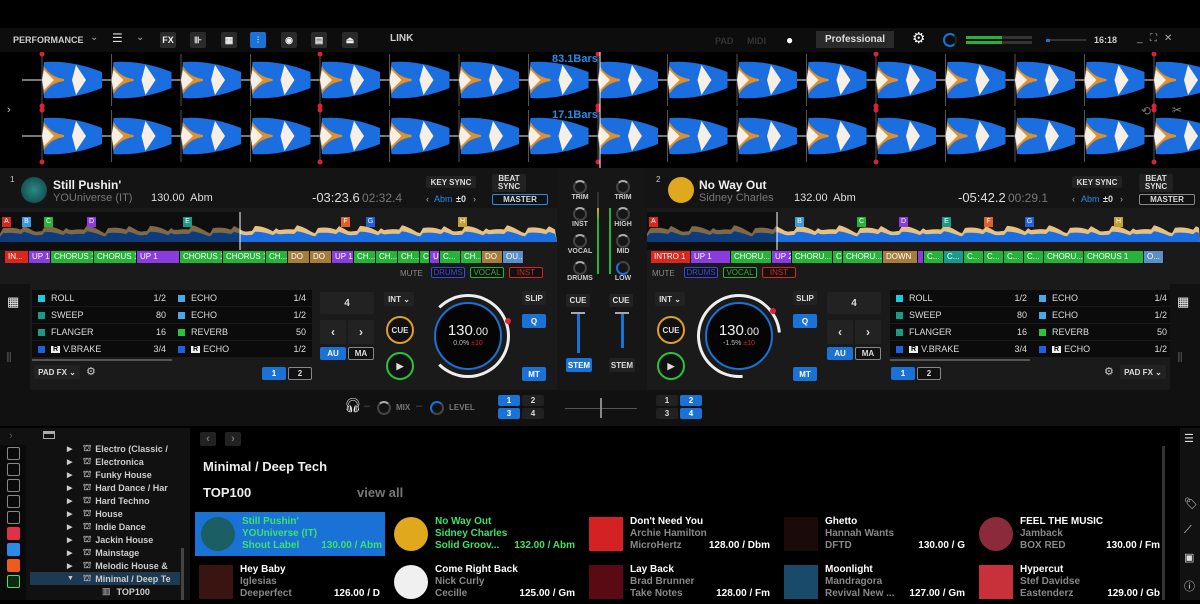  Describe the element at coordinates (448, 272) in the screenshot. I see `stem-mute-drums: DRUMS` at that location.